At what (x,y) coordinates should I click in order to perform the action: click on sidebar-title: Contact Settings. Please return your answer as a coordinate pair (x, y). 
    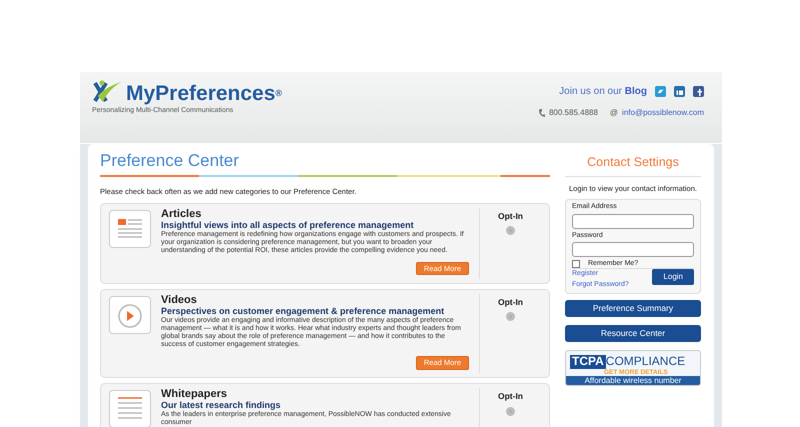
    Looking at the image, I should click on (633, 166).